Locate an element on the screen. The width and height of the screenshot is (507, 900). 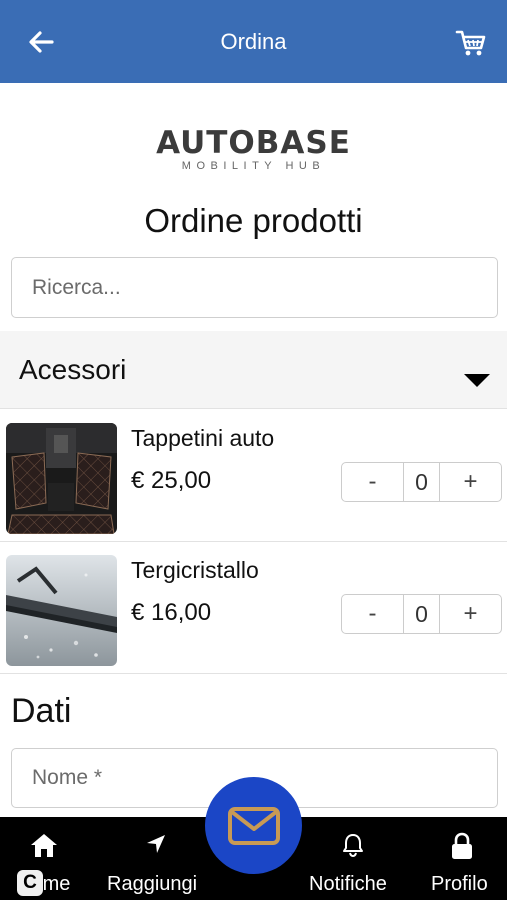
bell-icon is located at coordinates (353, 846).